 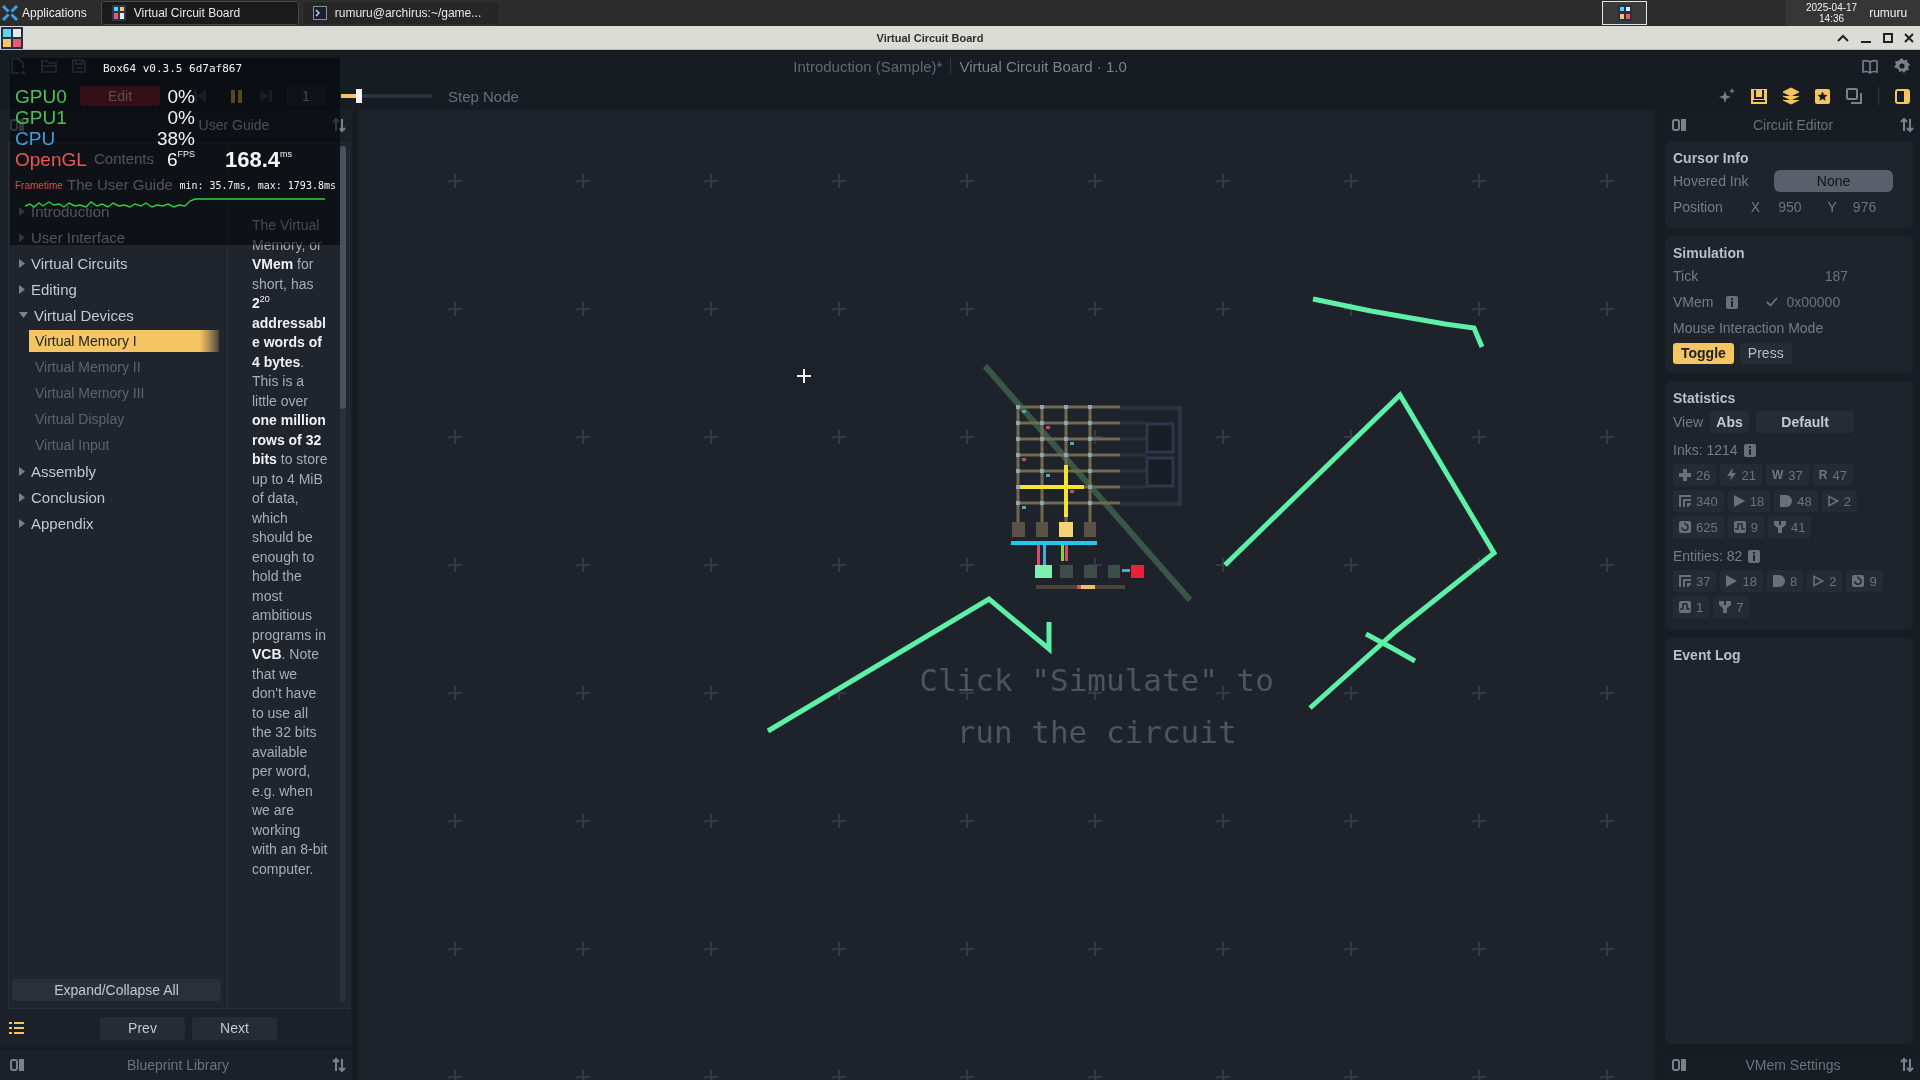 I want to click on metric-label: OpenGL, so click(x=51, y=159).